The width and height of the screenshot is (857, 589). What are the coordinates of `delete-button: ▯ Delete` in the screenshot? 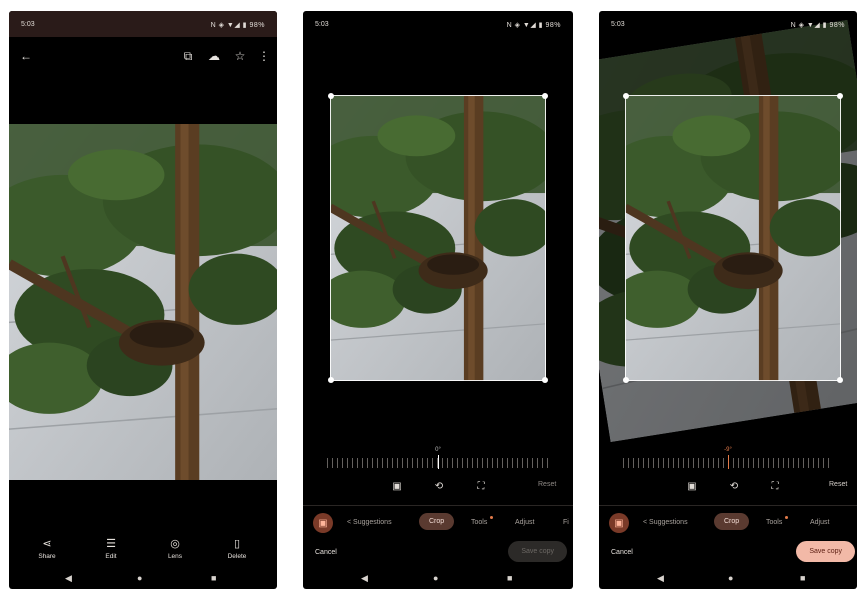 It's located at (237, 548).